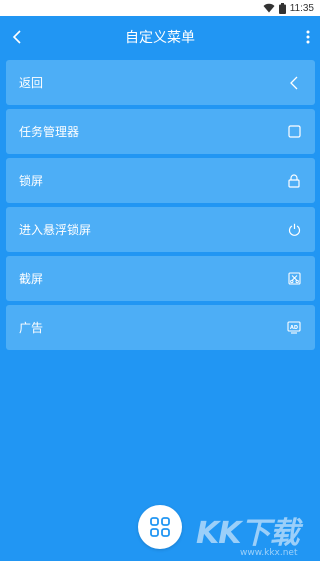 The image size is (320, 561). I want to click on back-button, so click(17, 37).